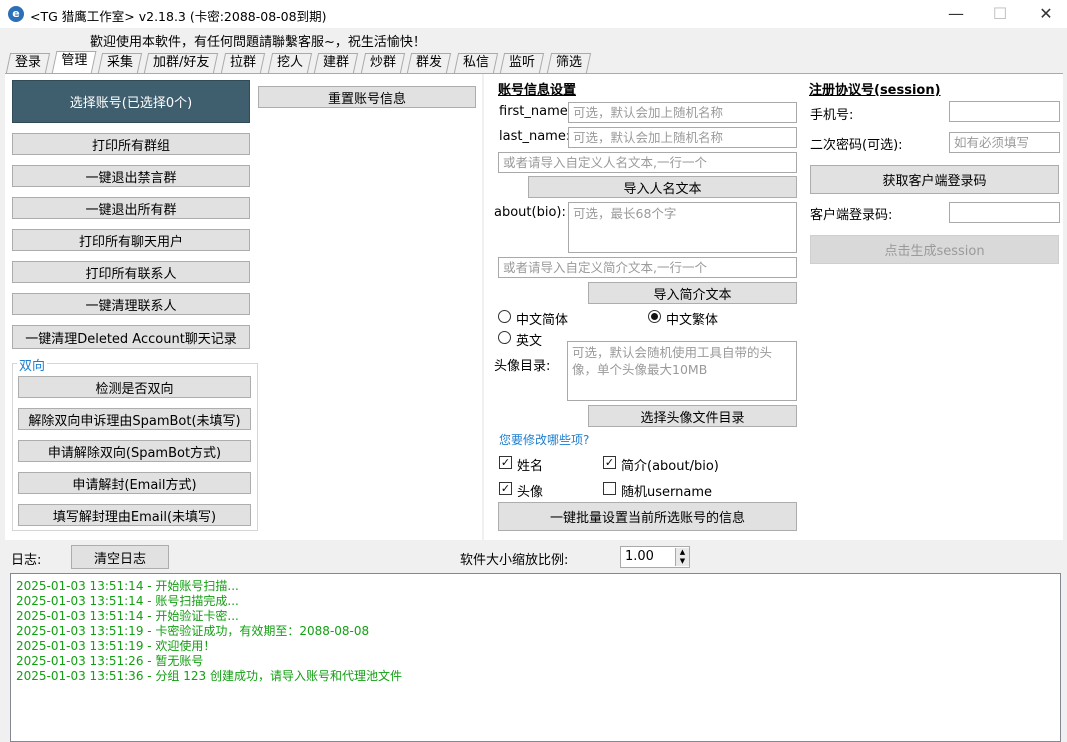  What do you see at coordinates (662, 187) in the screenshot?
I see `import-name-text-button: 导入人名文本` at bounding box center [662, 187].